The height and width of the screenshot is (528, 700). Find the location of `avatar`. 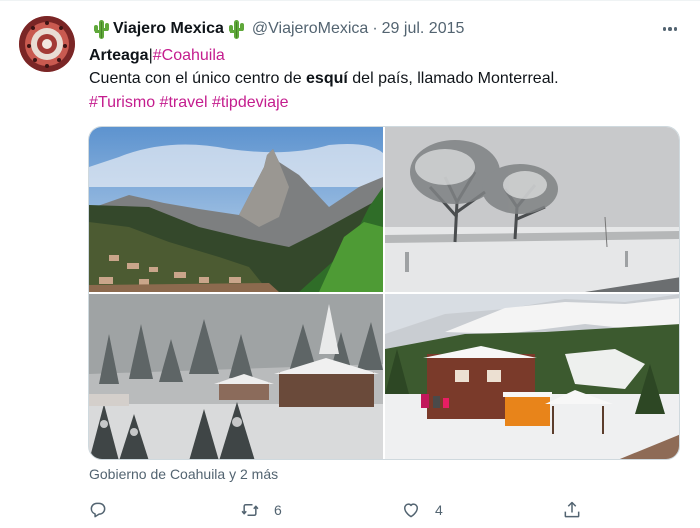

avatar is located at coordinates (47, 44).